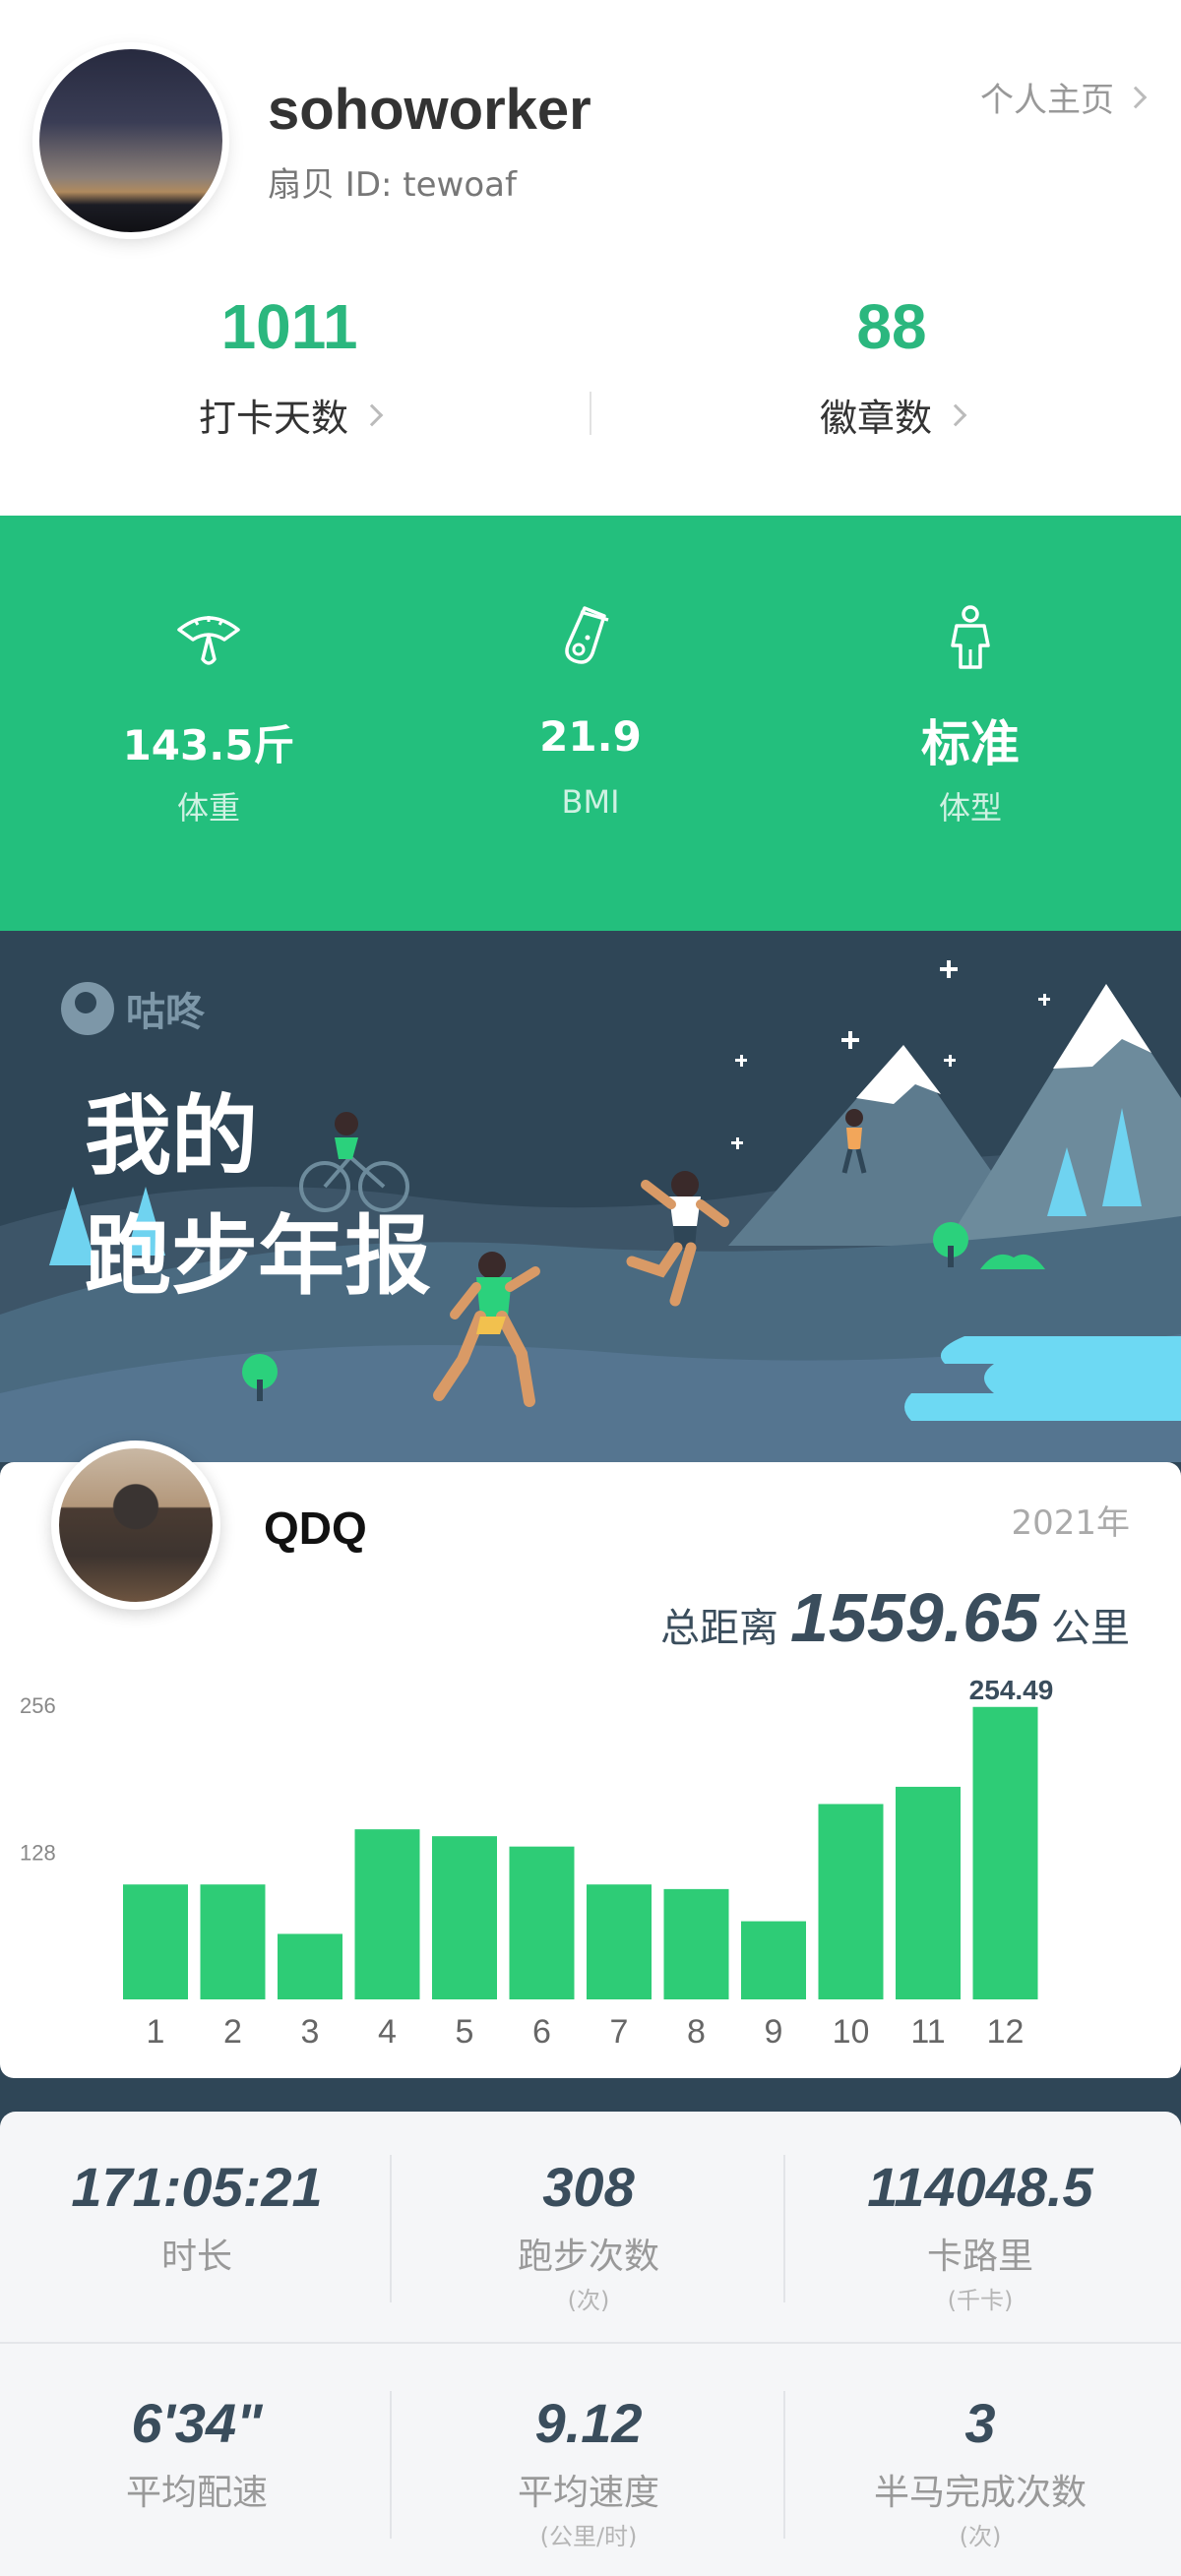 This screenshot has width=1181, height=2576. What do you see at coordinates (165, 1012) in the screenshot?
I see `brand-name: 咕咚` at bounding box center [165, 1012].